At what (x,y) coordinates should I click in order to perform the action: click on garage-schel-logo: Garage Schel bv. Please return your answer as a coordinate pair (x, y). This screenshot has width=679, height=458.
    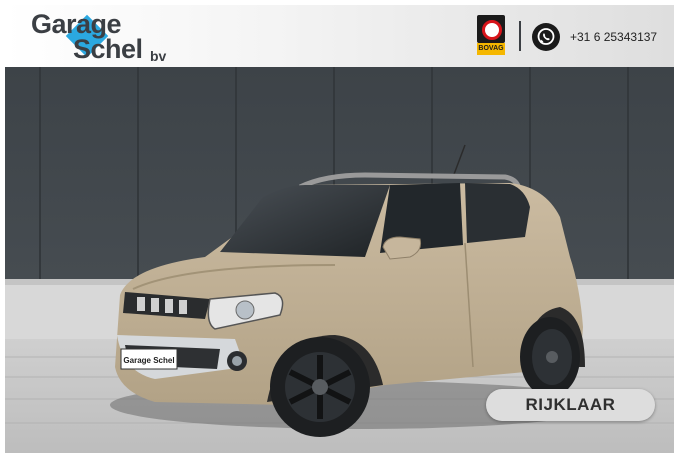
    Looking at the image, I should click on (114, 37).